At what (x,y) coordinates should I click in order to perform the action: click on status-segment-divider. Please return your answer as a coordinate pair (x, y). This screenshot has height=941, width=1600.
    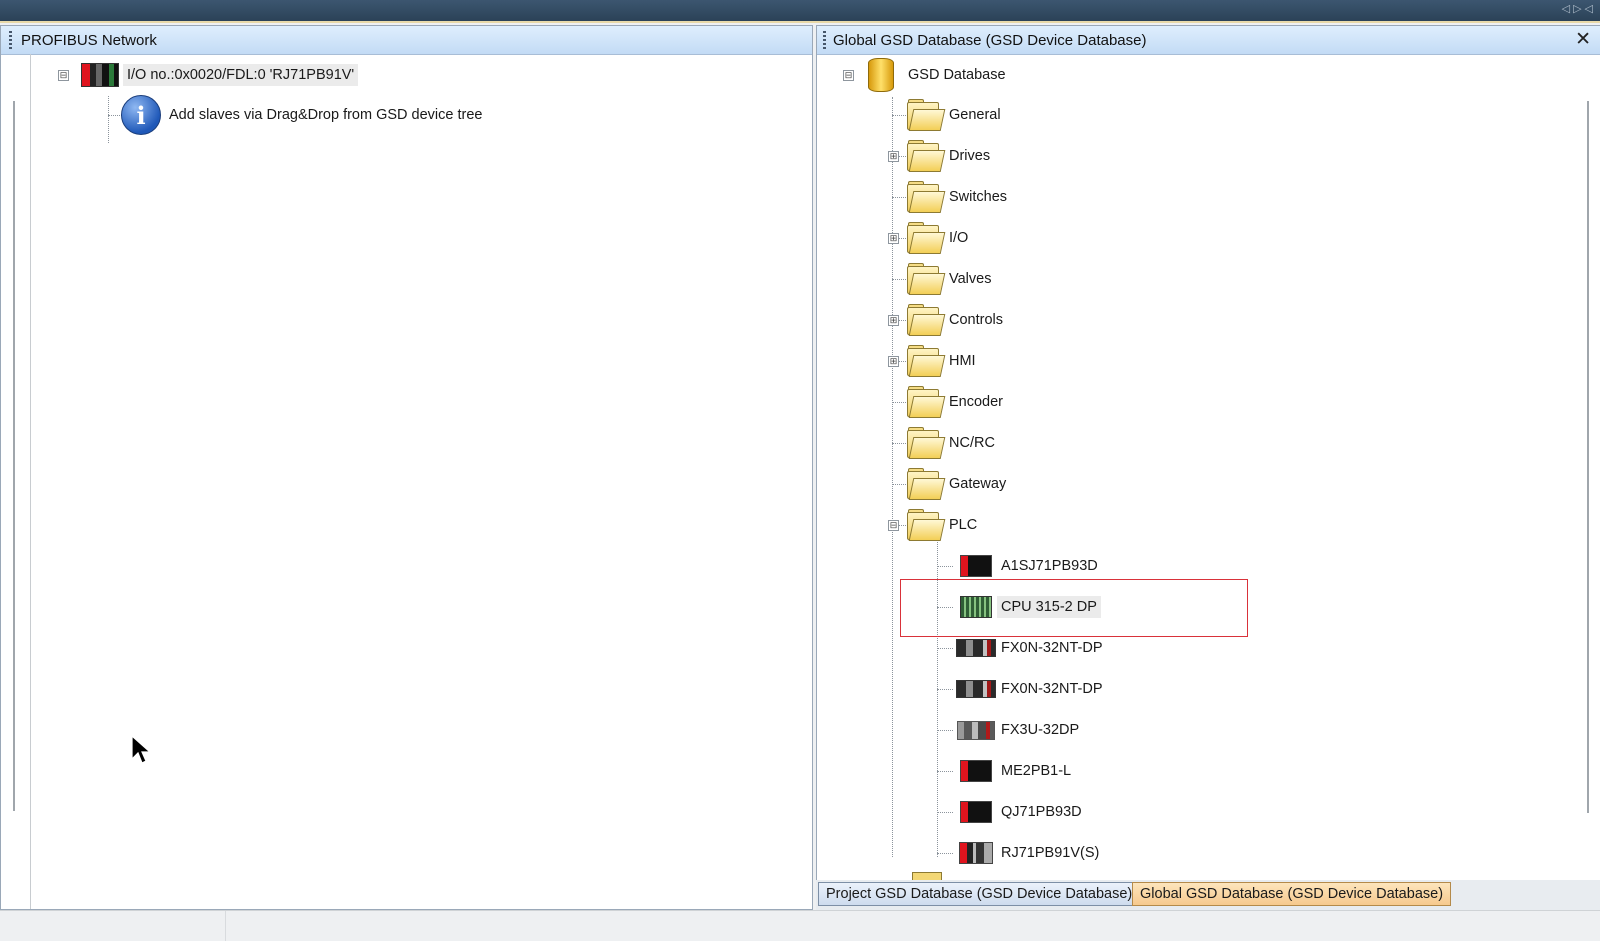
    Looking at the image, I should click on (225, 926).